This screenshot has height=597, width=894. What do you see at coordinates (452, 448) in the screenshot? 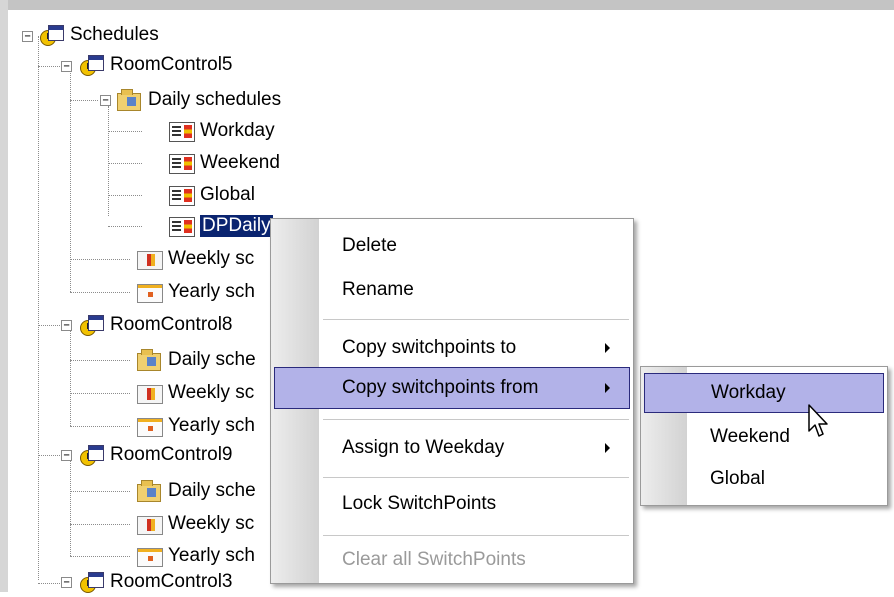
I see `menu-item-assign-to-weekday: Assign to Weekday` at bounding box center [452, 448].